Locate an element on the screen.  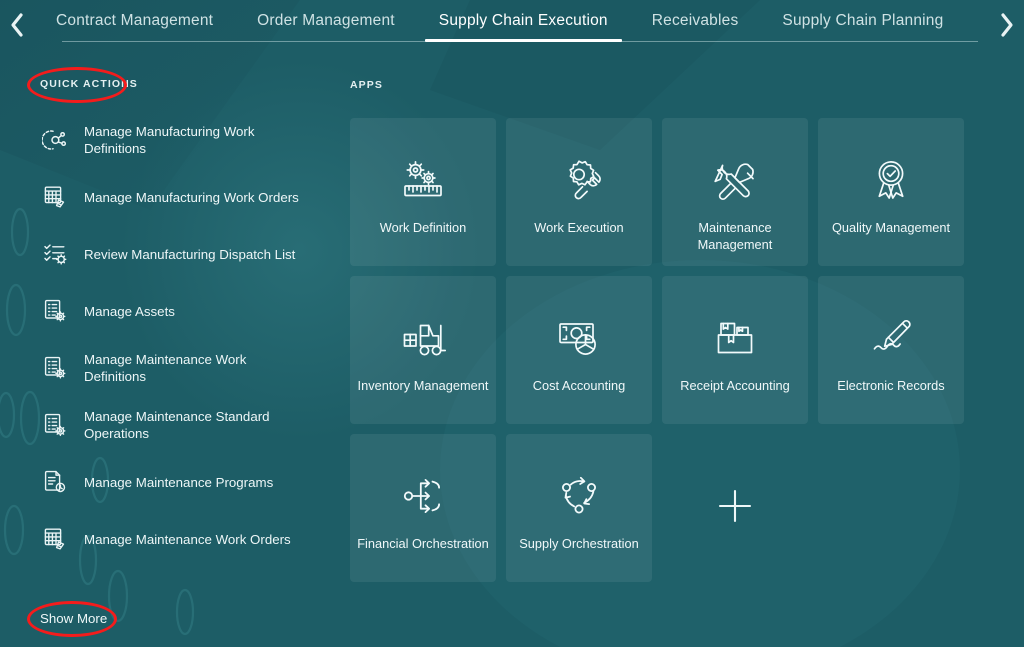
app-tile-label: Inventory Management is located at coordinates (423, 385).